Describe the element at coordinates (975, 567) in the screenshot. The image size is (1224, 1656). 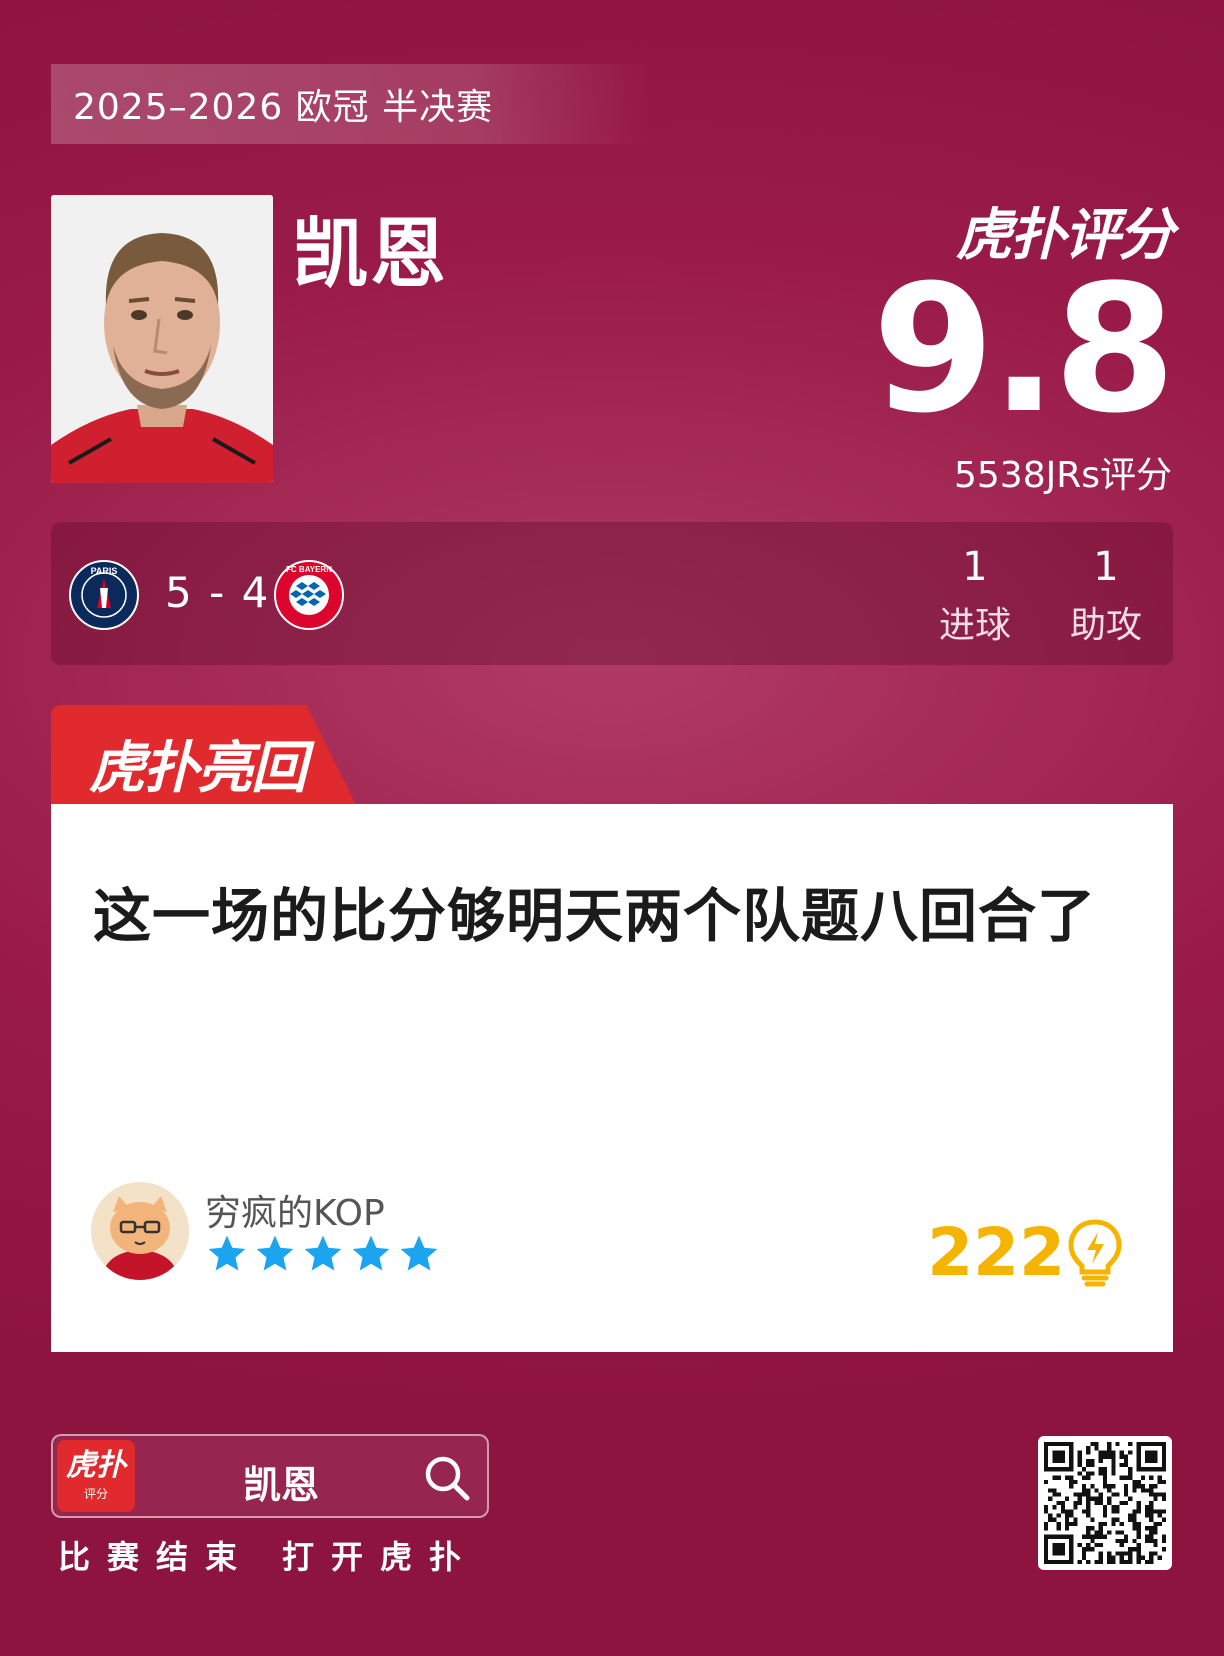
I see `goals-value: 1` at that location.